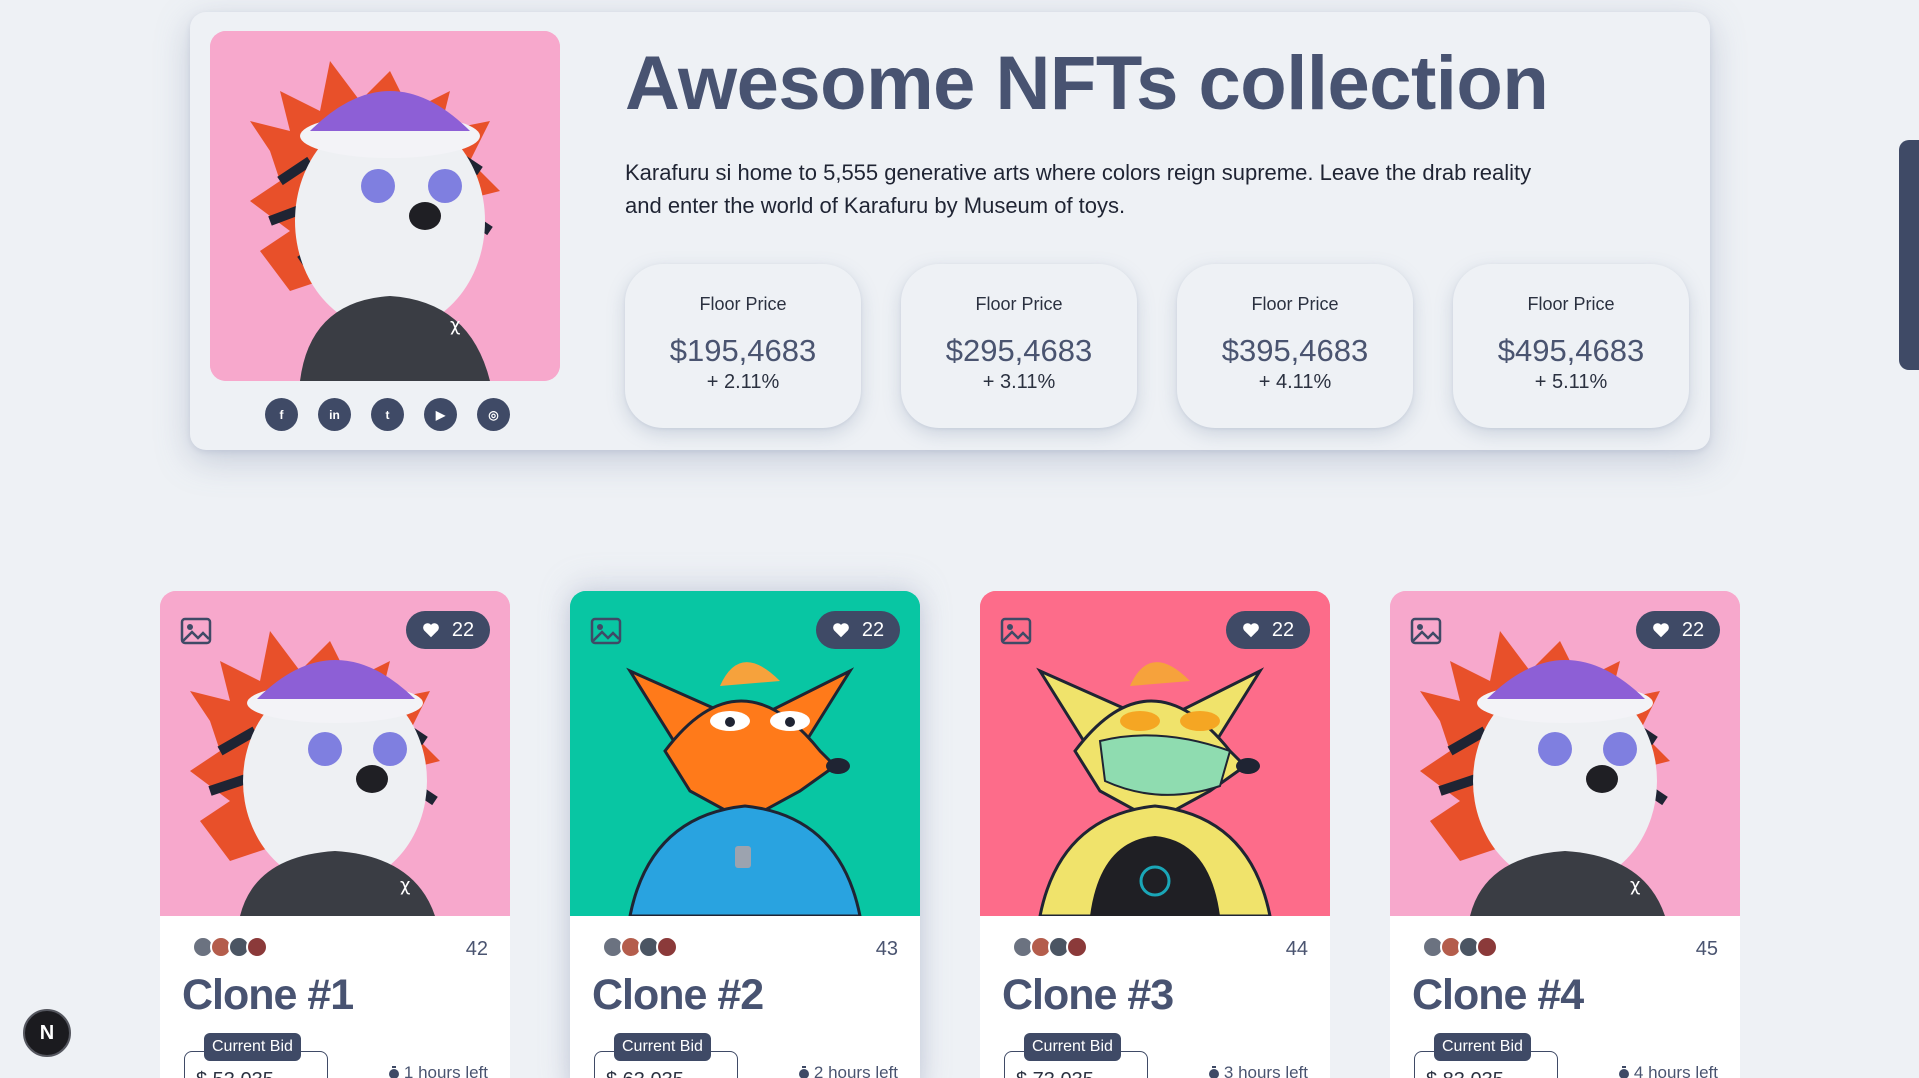 Image resolution: width=1919 pixels, height=1078 pixels. Describe the element at coordinates (1909, 255) in the screenshot. I see `page-scrollbar` at that location.